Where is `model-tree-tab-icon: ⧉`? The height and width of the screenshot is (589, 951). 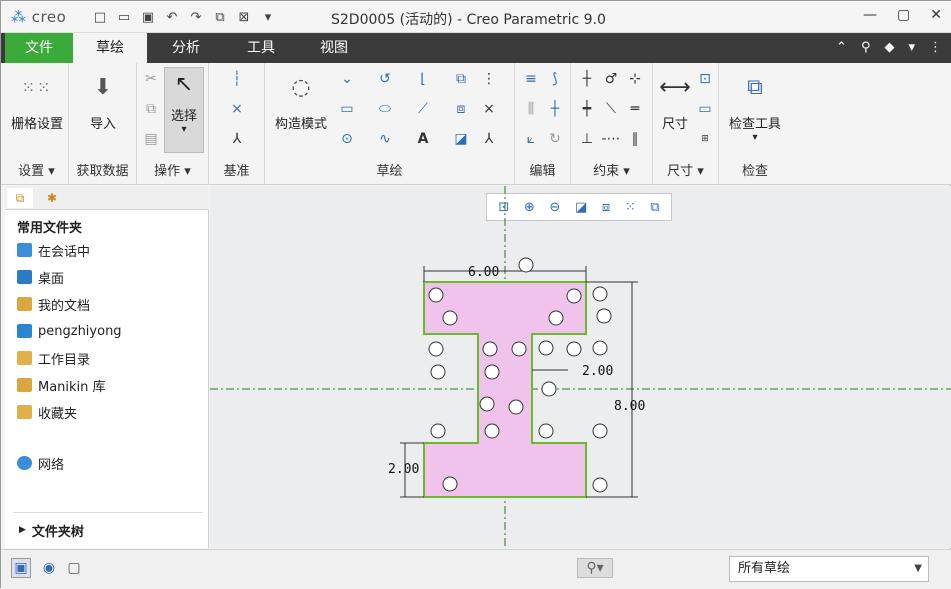
model-tree-tab-icon: ⧉ is located at coordinates (20, 198).